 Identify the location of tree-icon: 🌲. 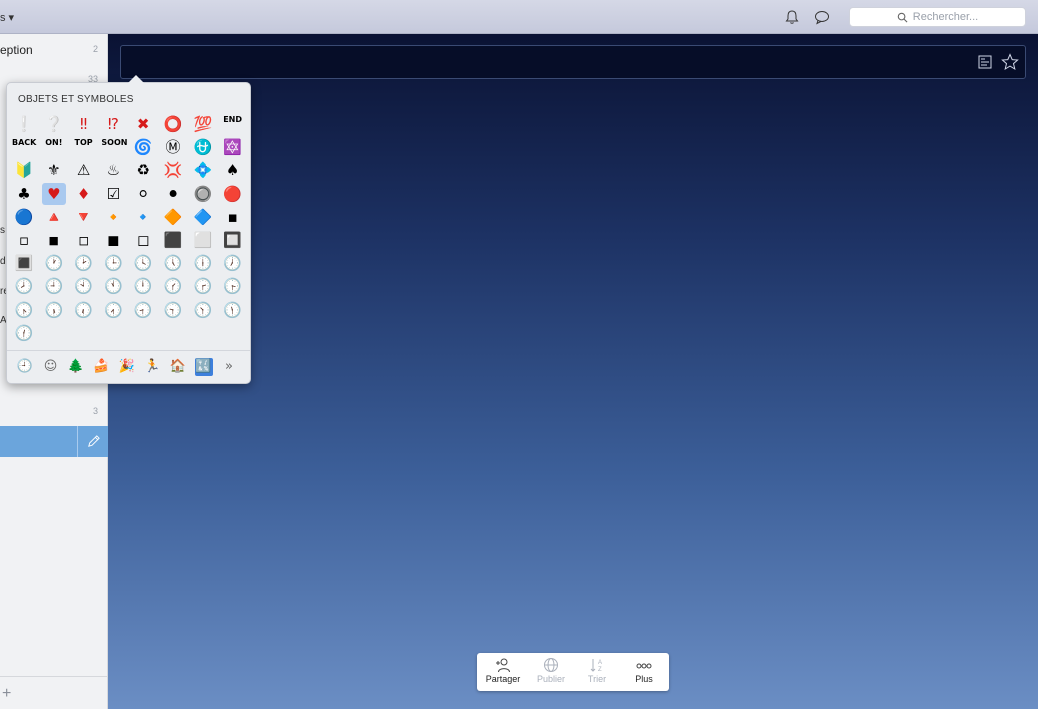
(76, 367).